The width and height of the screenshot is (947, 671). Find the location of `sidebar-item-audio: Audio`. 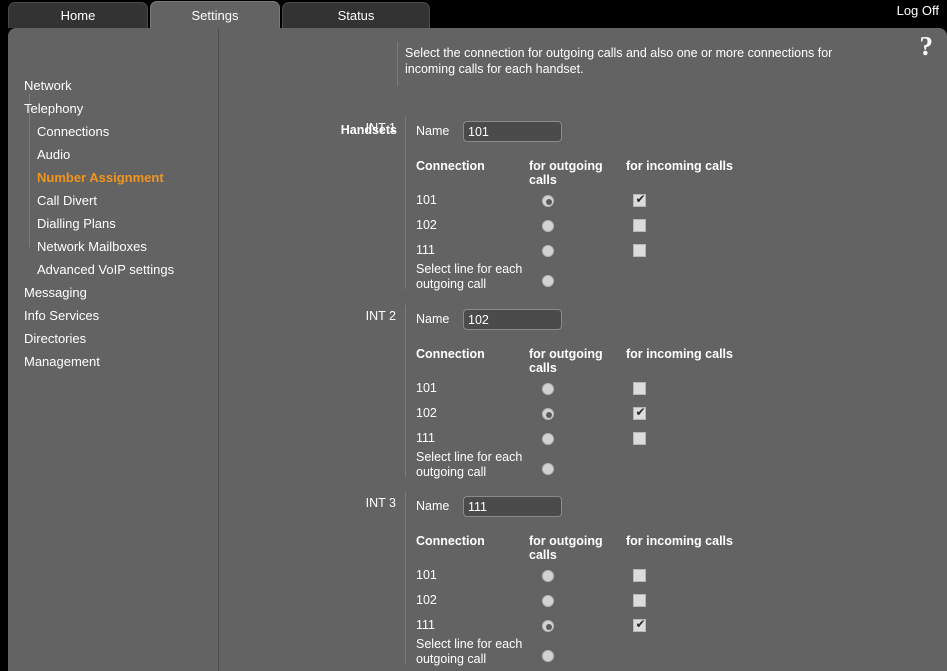

sidebar-item-audio: Audio is located at coordinates (53, 154).